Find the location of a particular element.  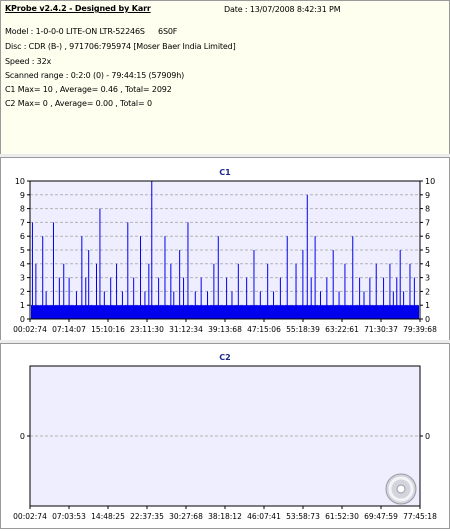

c2-chart-title: C2 is located at coordinates (224, 357).